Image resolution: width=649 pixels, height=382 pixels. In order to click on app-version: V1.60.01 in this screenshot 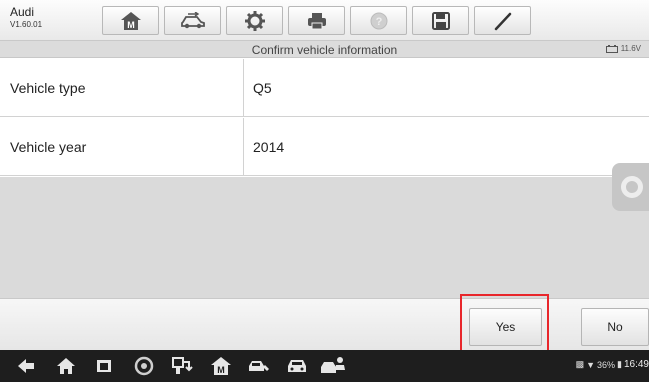, I will do `click(26, 24)`.